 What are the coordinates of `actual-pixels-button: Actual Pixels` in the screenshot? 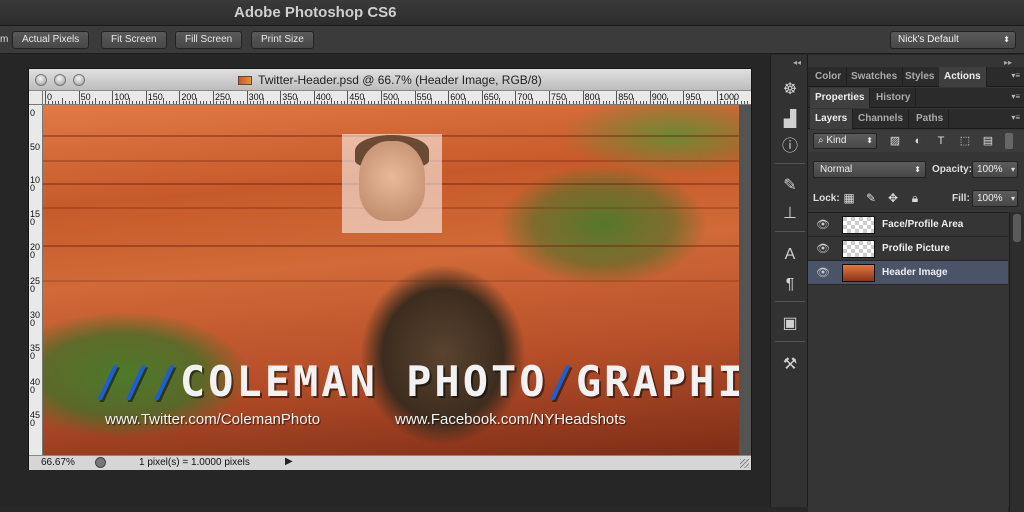 It's located at (51, 40).